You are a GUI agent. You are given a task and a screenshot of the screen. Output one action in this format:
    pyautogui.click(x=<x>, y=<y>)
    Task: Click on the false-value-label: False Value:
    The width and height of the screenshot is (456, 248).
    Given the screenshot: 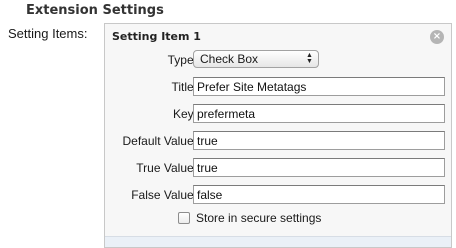 What is the action you would take?
    pyautogui.click(x=164, y=195)
    